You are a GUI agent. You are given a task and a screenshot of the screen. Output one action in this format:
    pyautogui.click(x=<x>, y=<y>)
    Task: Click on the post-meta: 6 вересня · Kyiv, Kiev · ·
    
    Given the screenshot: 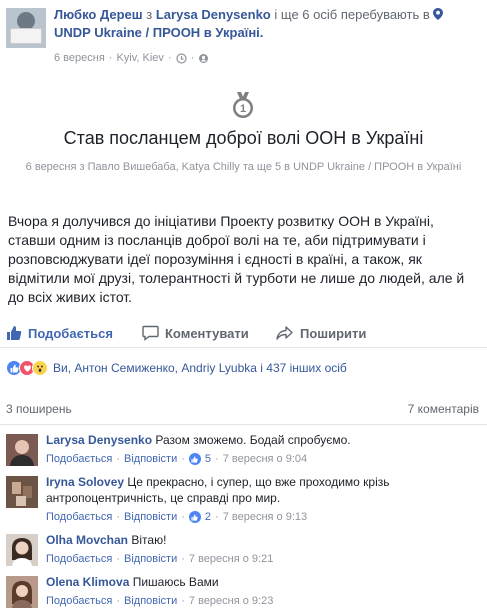 What is the action you would take?
    pyautogui.click(x=131, y=58)
    